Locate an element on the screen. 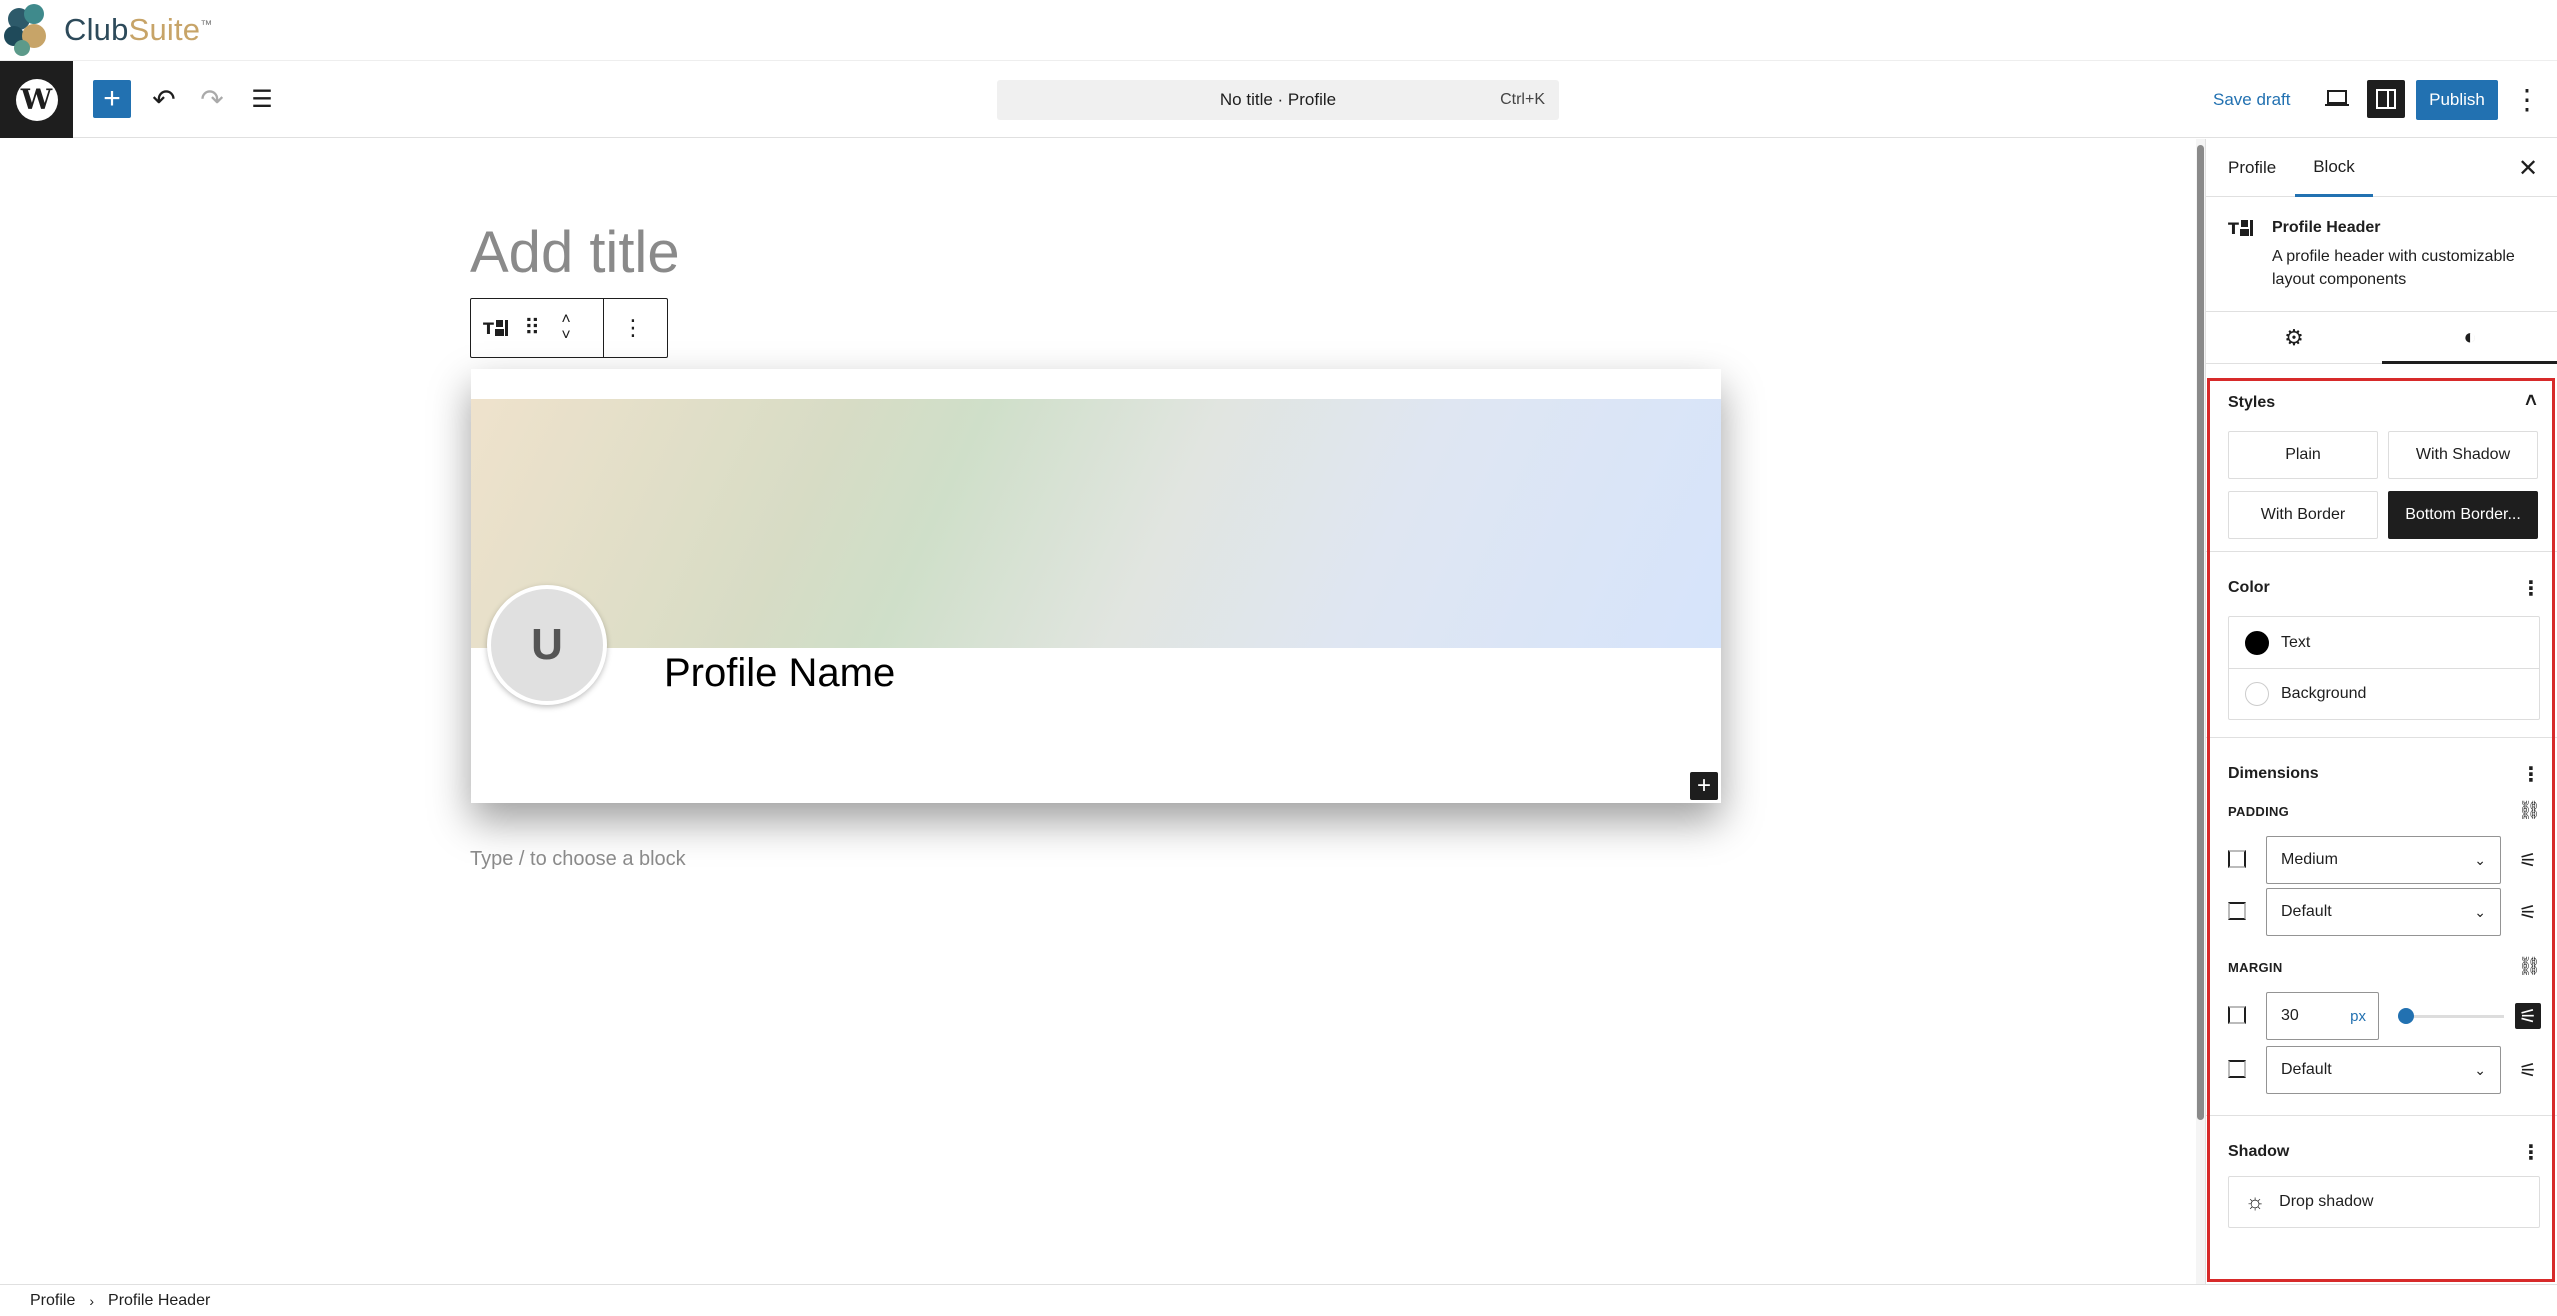 The image size is (2557, 1316). color-panel-title: Color is located at coordinates (2249, 587).